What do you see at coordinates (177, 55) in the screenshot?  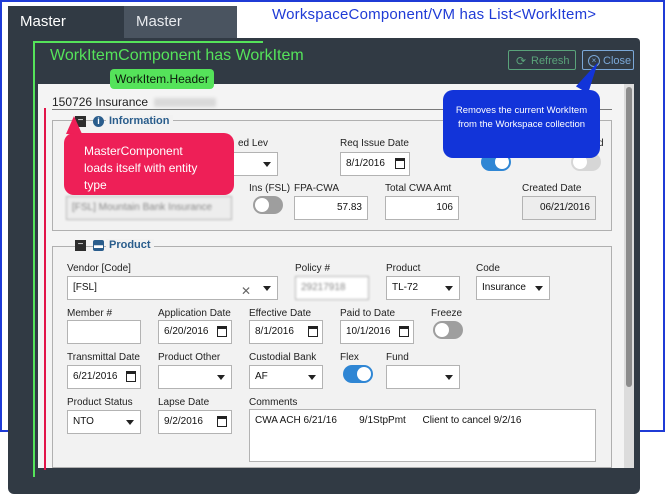 I see `workitem-caption: WorkItemComponent has WorkItem` at bounding box center [177, 55].